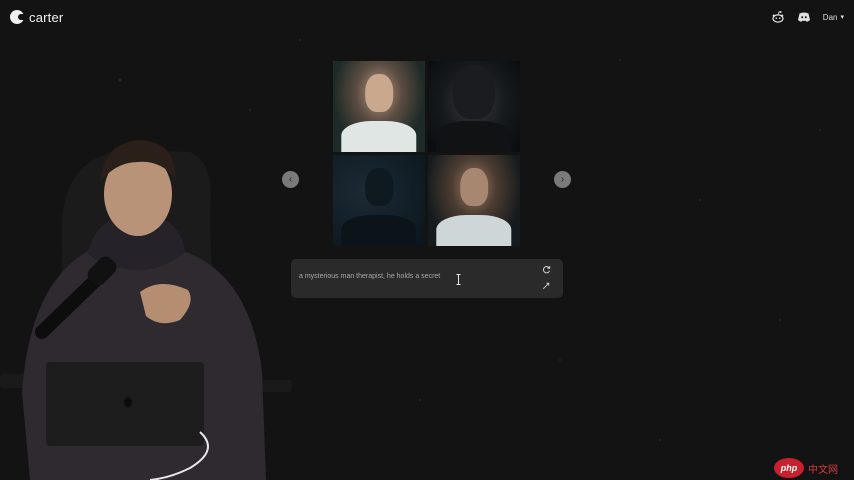  Describe the element at coordinates (458, 279) in the screenshot. I see `text-cursor-icon` at that location.